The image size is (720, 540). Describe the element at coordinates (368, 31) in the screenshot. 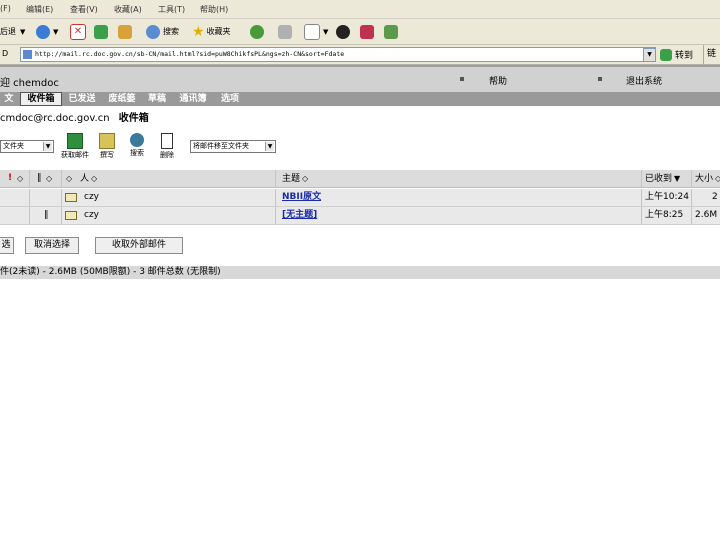

I see `edit-button` at that location.